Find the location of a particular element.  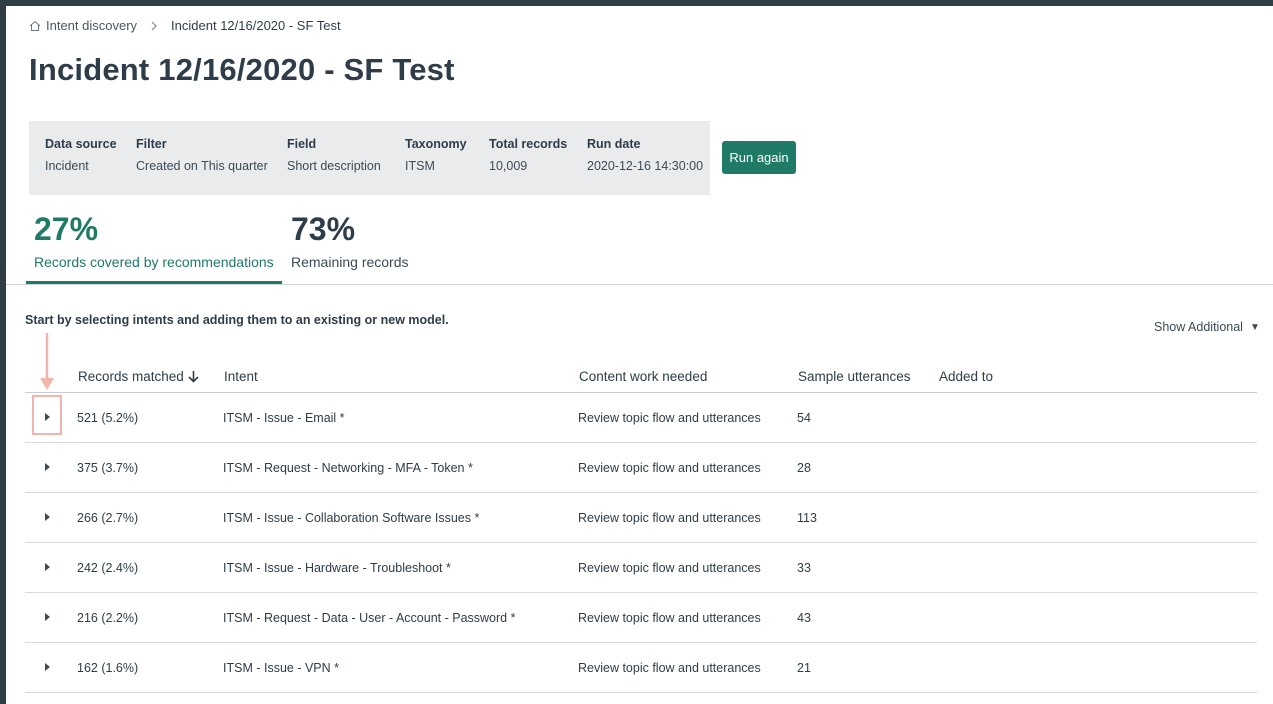

cell-sample-utterances: 113 is located at coordinates (807, 518).